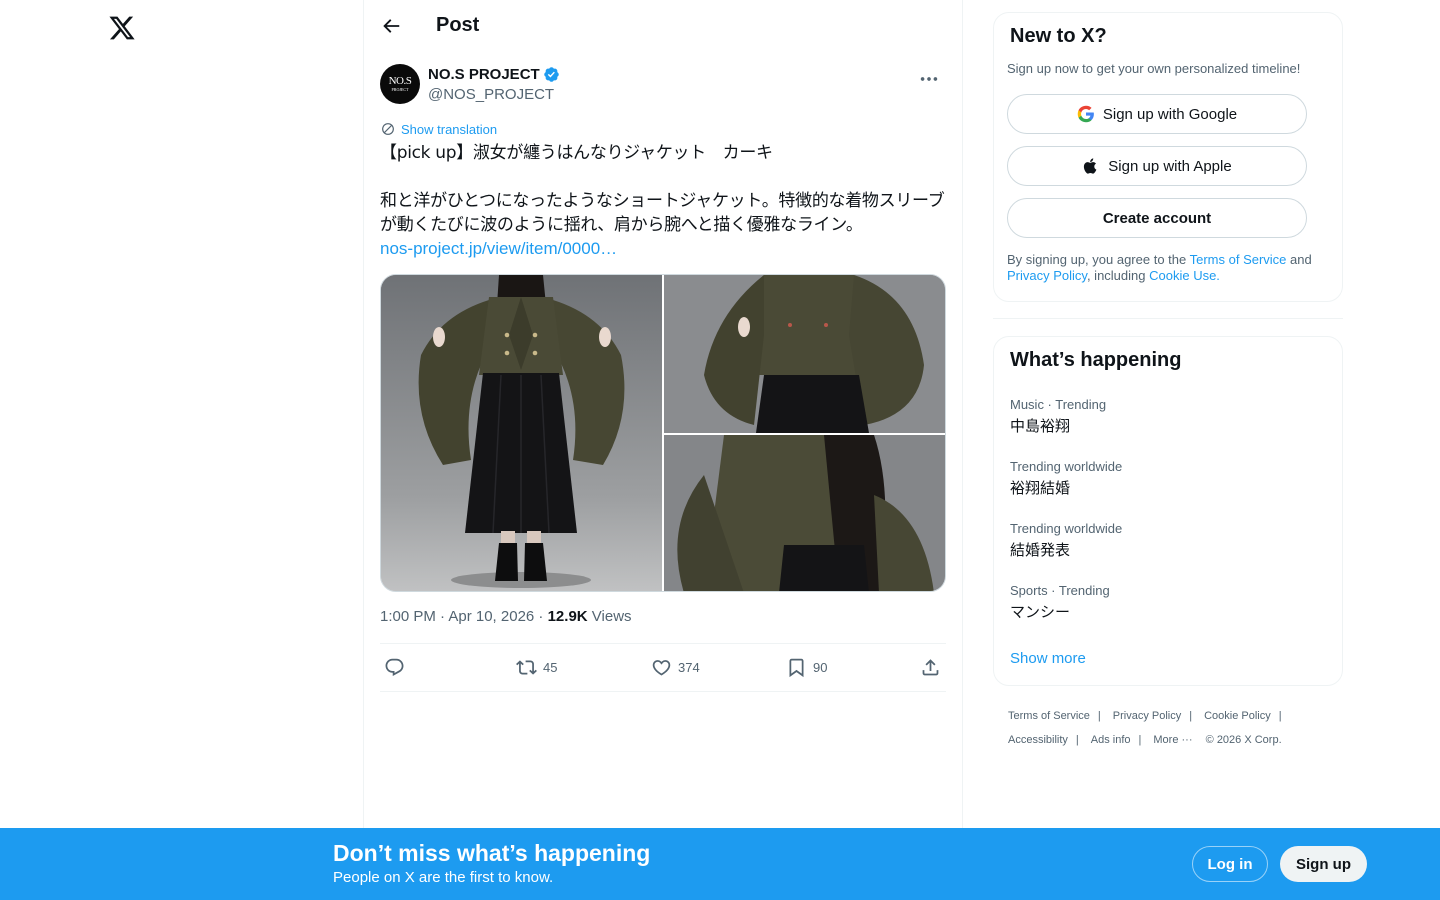 The width and height of the screenshot is (1440, 900). Describe the element at coordinates (663, 433) in the screenshot. I see `media-grid` at that location.